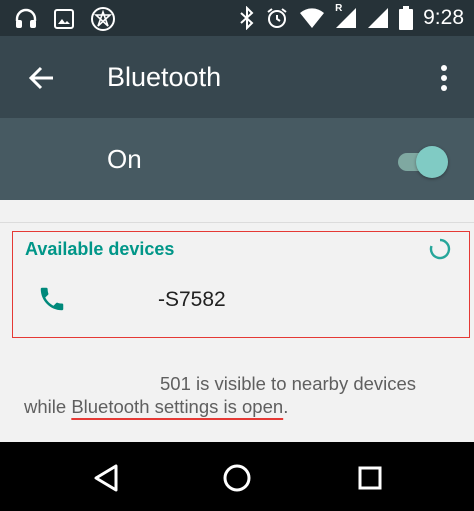 The height and width of the screenshot is (511, 474). Describe the element at coordinates (443, 17) in the screenshot. I see `status-time: 9:28` at that location.